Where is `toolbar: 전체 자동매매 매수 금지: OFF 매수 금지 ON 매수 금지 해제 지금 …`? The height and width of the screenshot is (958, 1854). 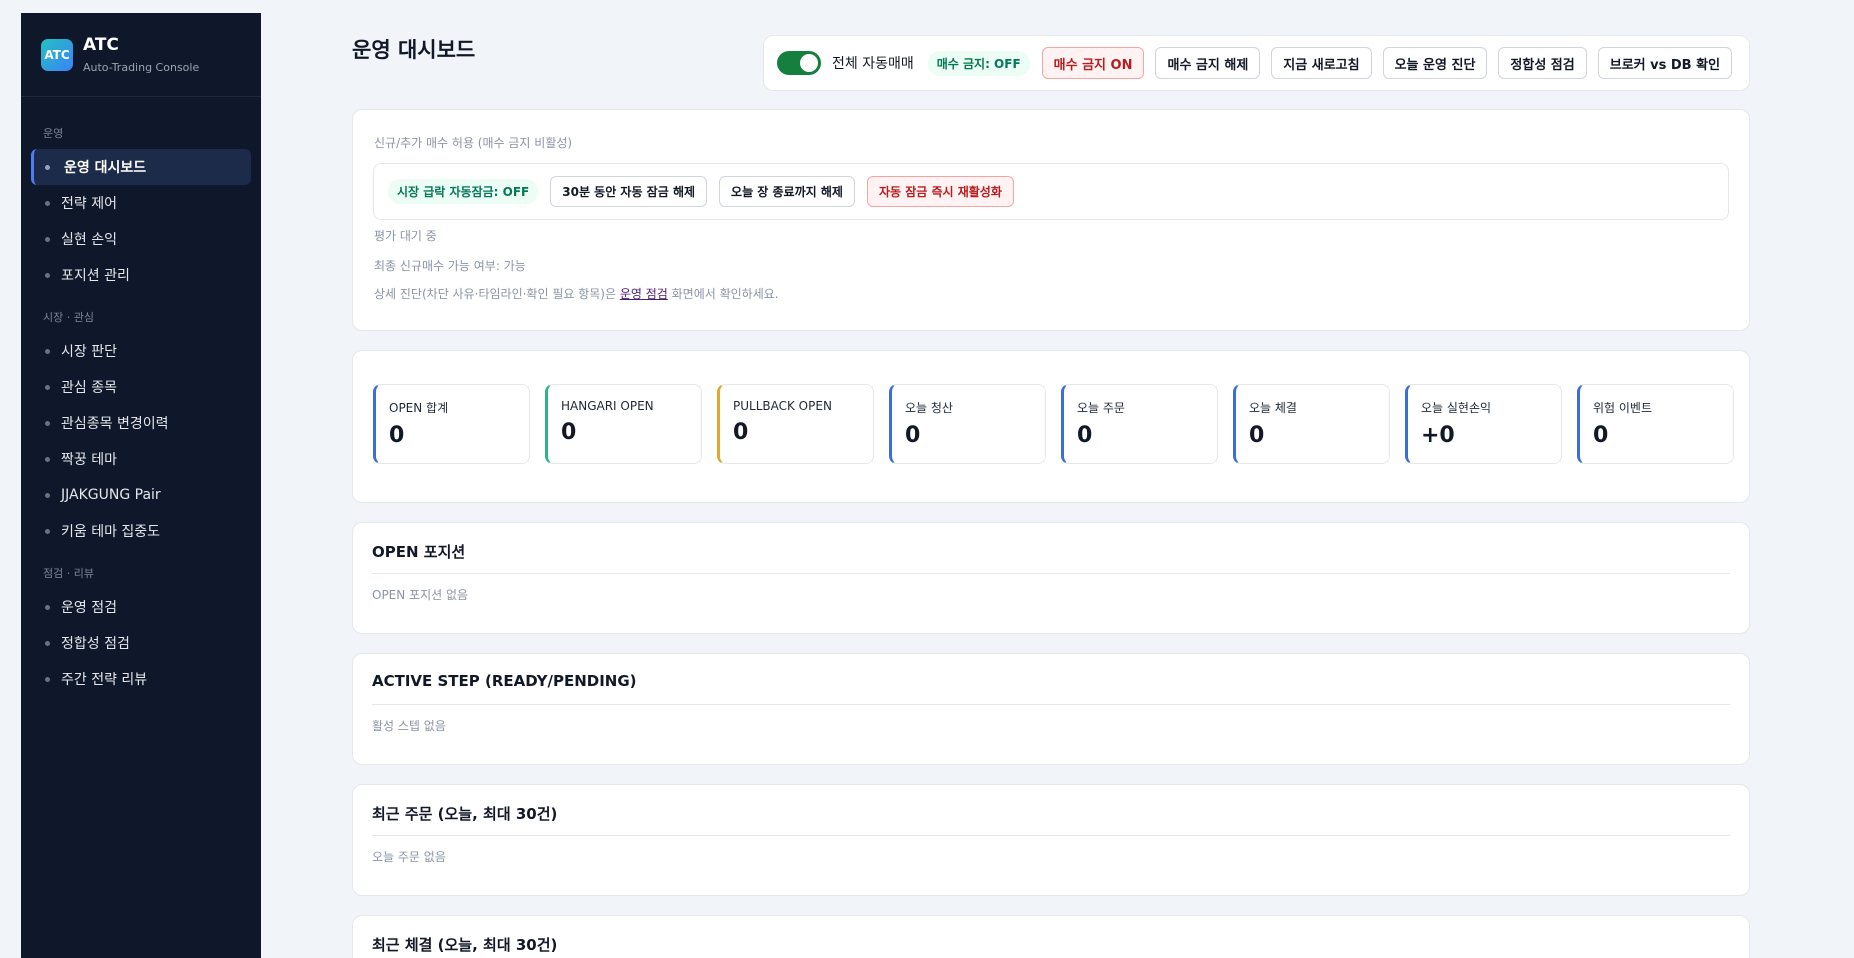 toolbar: 전체 자동매매 매수 금지: OFF 매수 금지 ON 매수 금지 해제 지금 … is located at coordinates (1256, 63).